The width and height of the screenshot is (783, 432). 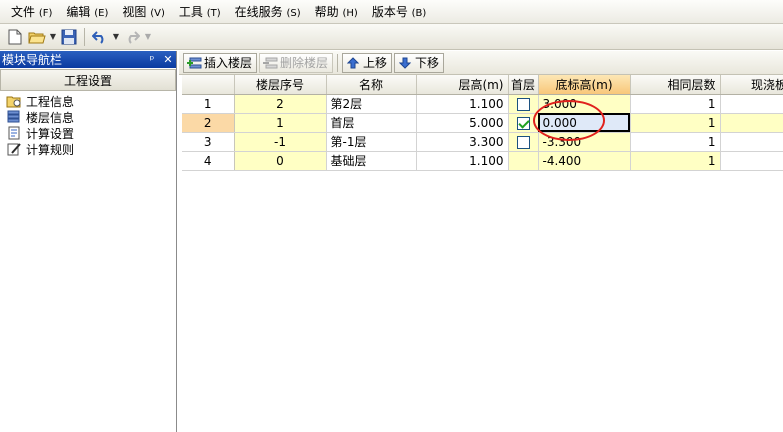 I want to click on table-row: 2 1 首层 5.000 0.000 1, so click(x=482, y=123).